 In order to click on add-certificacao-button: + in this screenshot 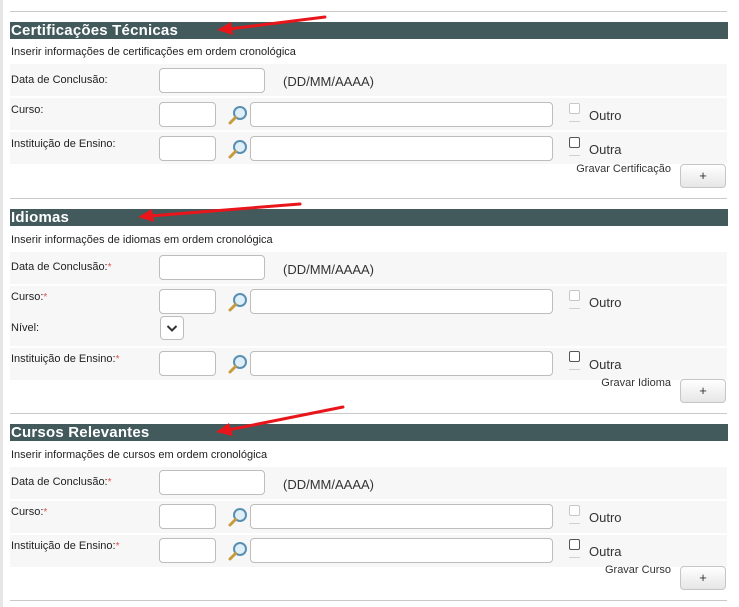, I will do `click(703, 176)`.